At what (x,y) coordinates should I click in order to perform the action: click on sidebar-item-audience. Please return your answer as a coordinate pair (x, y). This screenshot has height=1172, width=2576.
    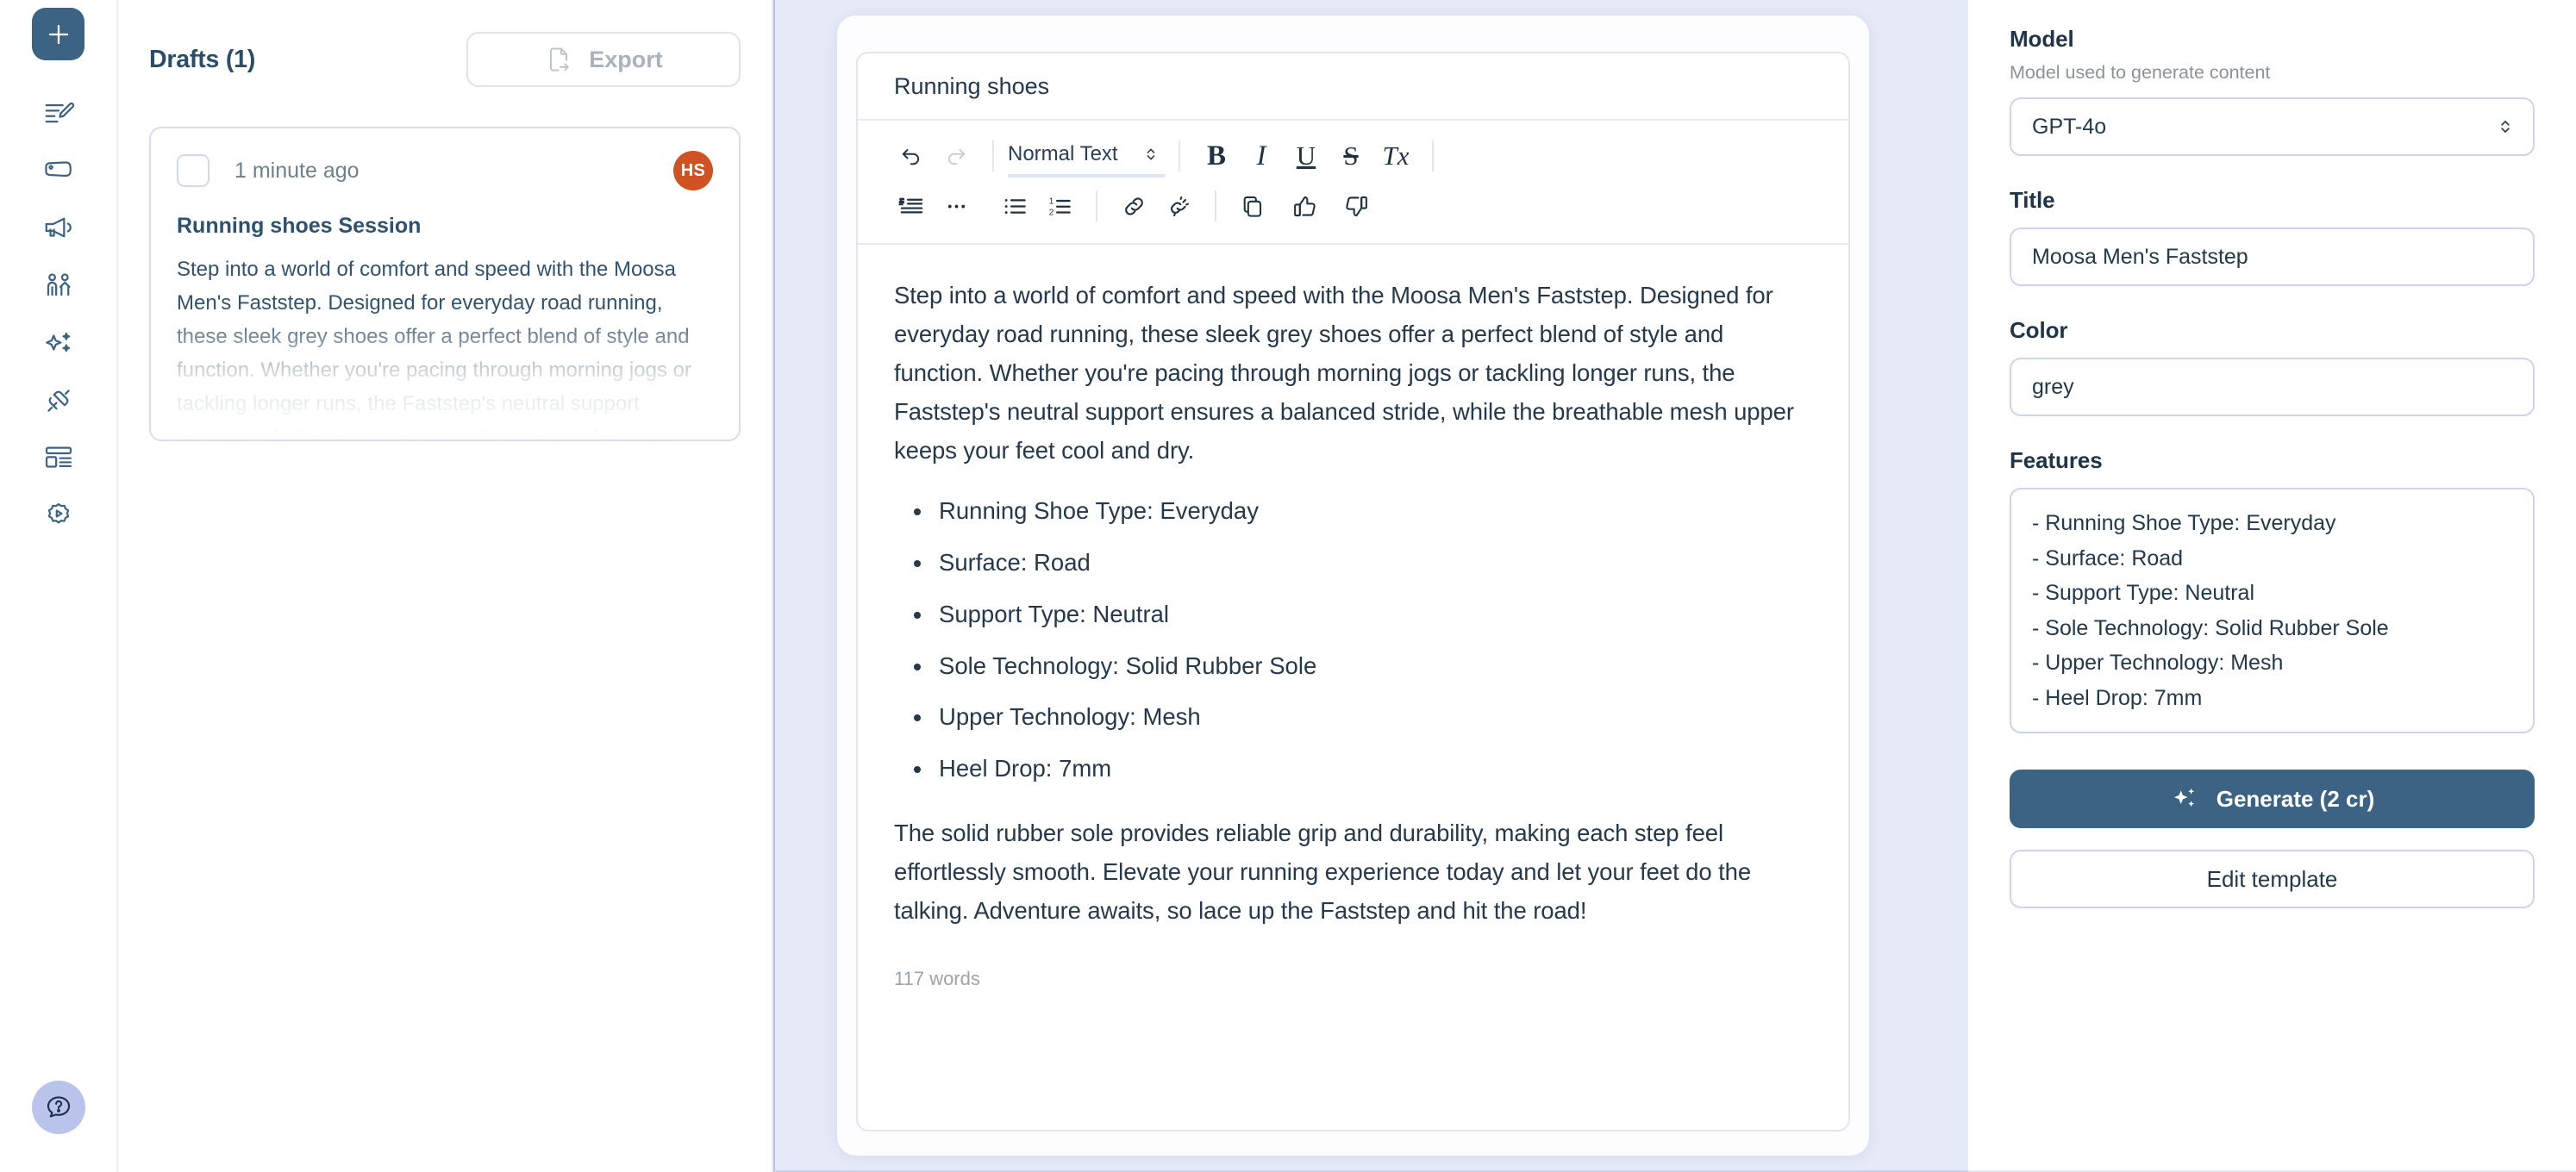
    Looking at the image, I should click on (59, 285).